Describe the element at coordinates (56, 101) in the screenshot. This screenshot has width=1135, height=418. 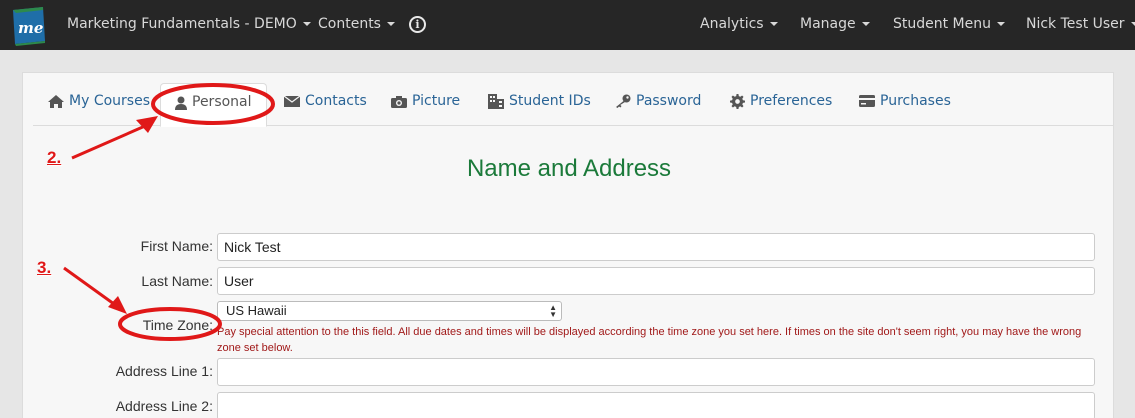
I see `home-icon` at that location.